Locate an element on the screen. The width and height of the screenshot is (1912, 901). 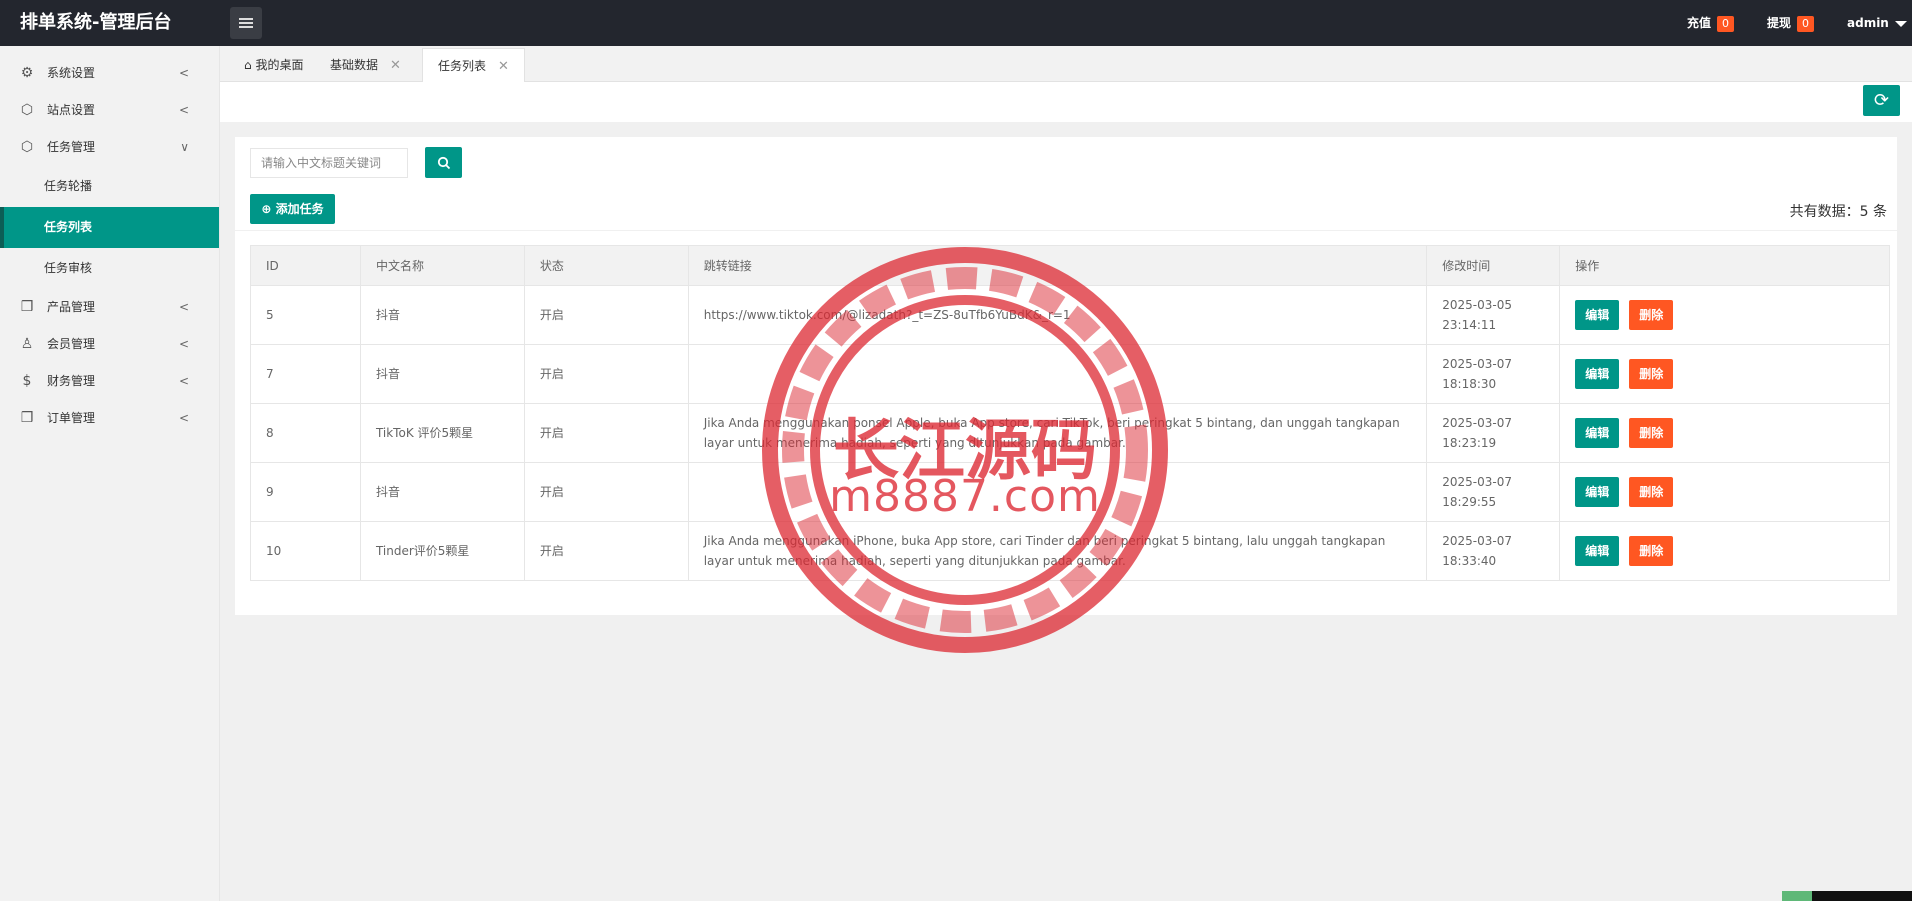
tab-label: 任务列表 is located at coordinates (462, 66).